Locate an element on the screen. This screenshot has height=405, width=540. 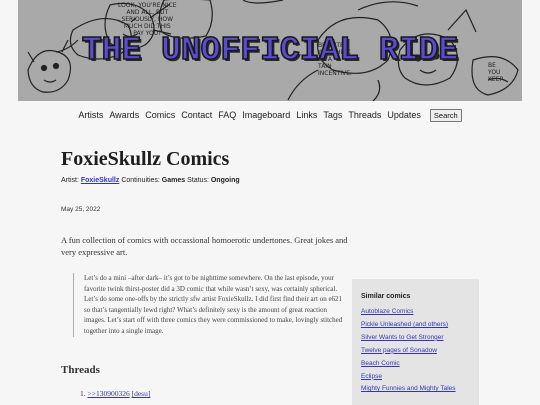
similar-comic-link: Eclipse is located at coordinates (371, 376).